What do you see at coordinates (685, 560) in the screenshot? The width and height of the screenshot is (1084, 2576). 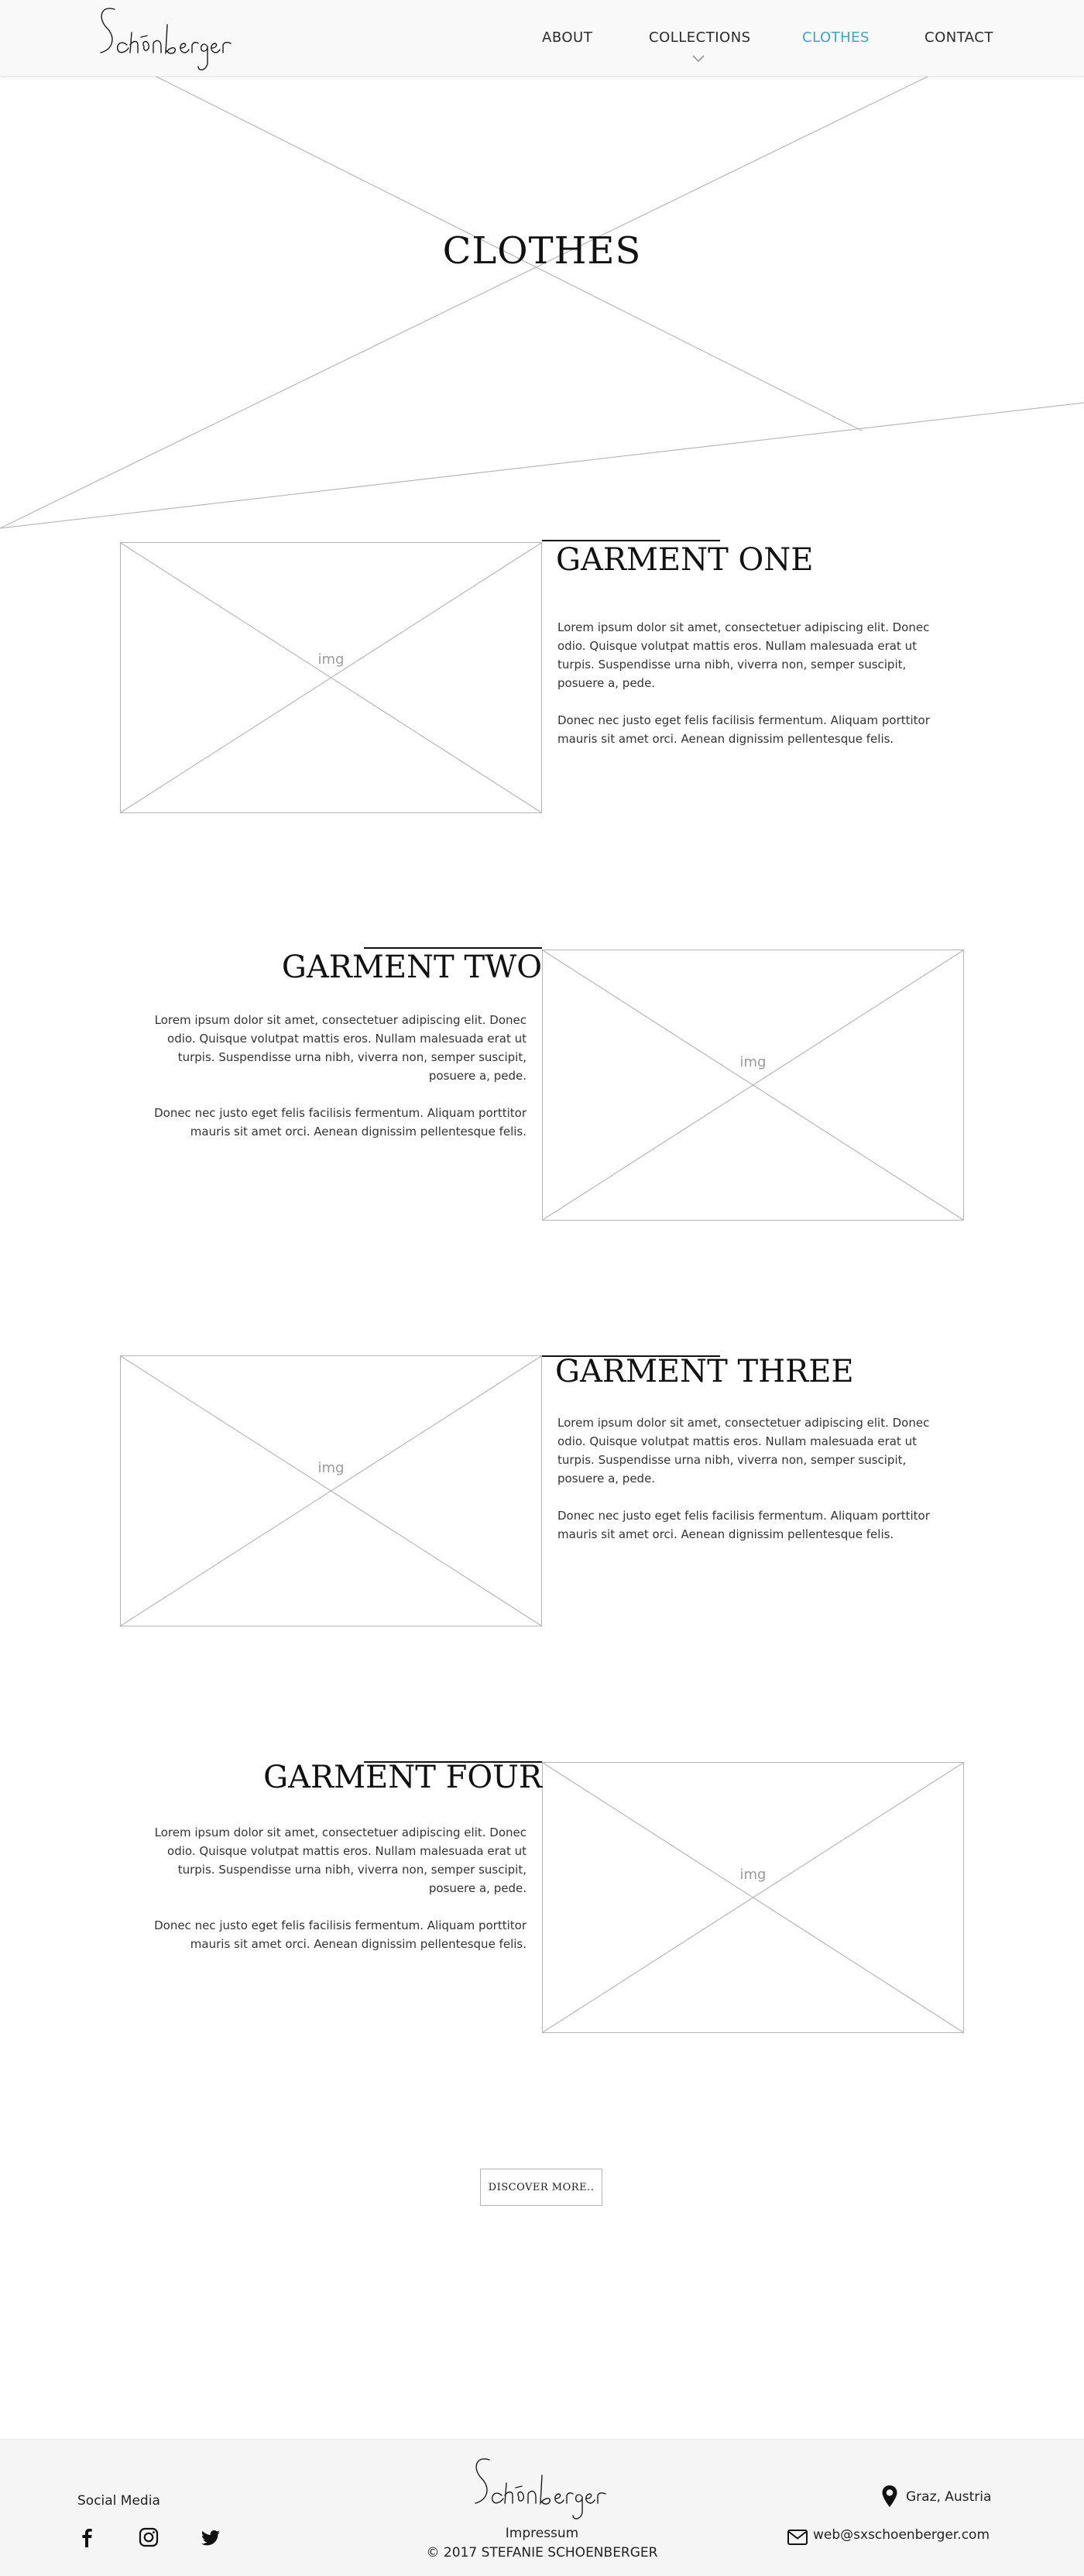 I see `garment-one-title: GARMENT ONE` at bounding box center [685, 560].